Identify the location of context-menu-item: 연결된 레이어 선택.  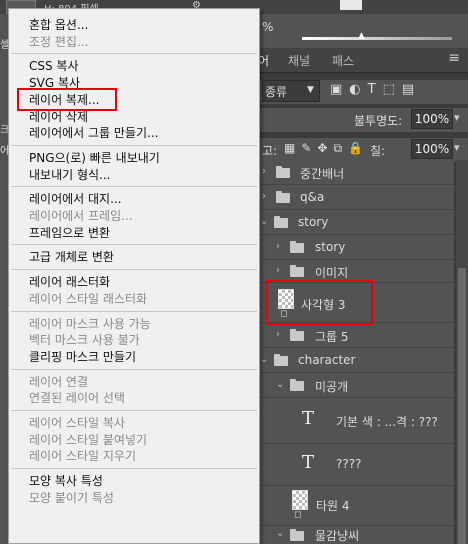
(77, 398).